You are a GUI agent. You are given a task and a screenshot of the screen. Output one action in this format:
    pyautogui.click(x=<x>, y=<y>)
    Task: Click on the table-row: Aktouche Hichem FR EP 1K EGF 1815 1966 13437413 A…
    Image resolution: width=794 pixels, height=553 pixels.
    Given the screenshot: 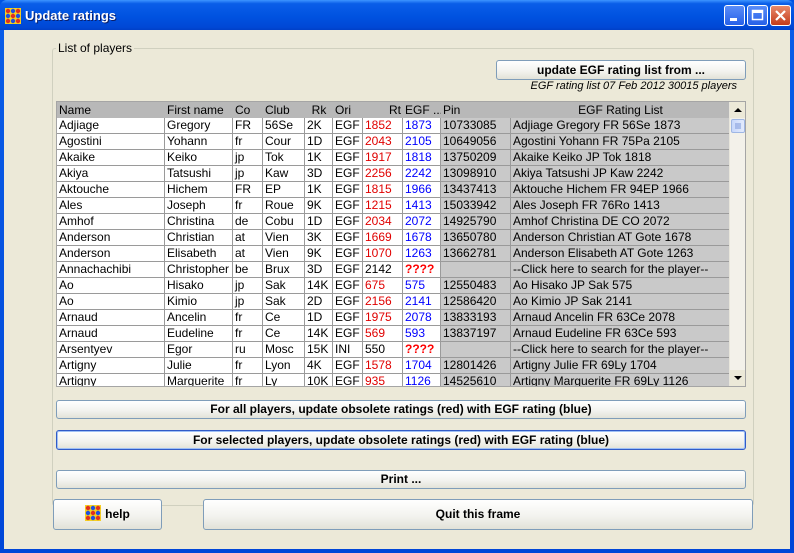 What is the action you would take?
    pyautogui.click(x=393, y=190)
    